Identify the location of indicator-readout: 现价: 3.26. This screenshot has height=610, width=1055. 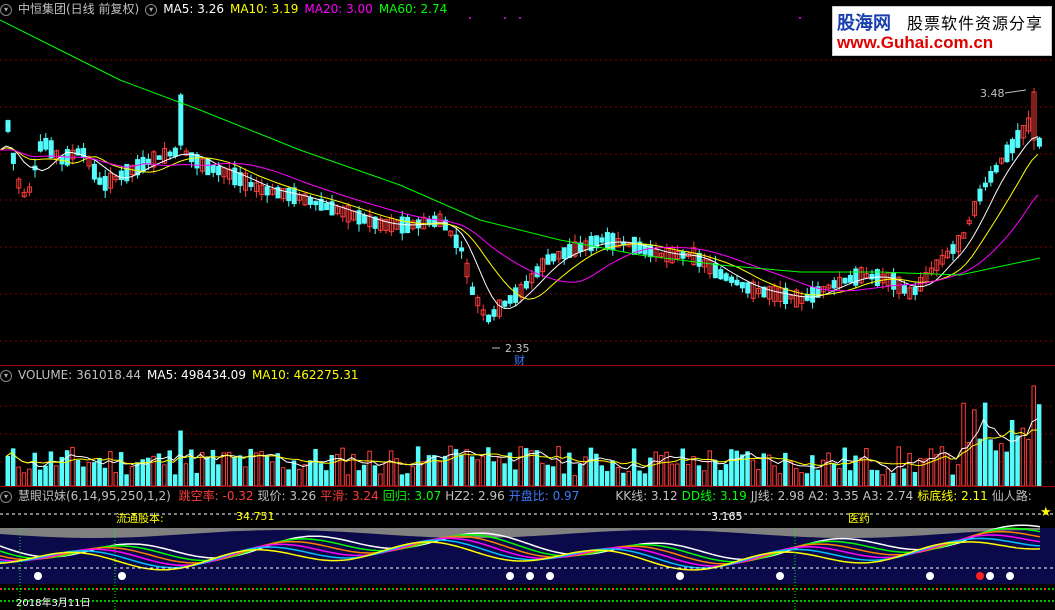
(287, 496).